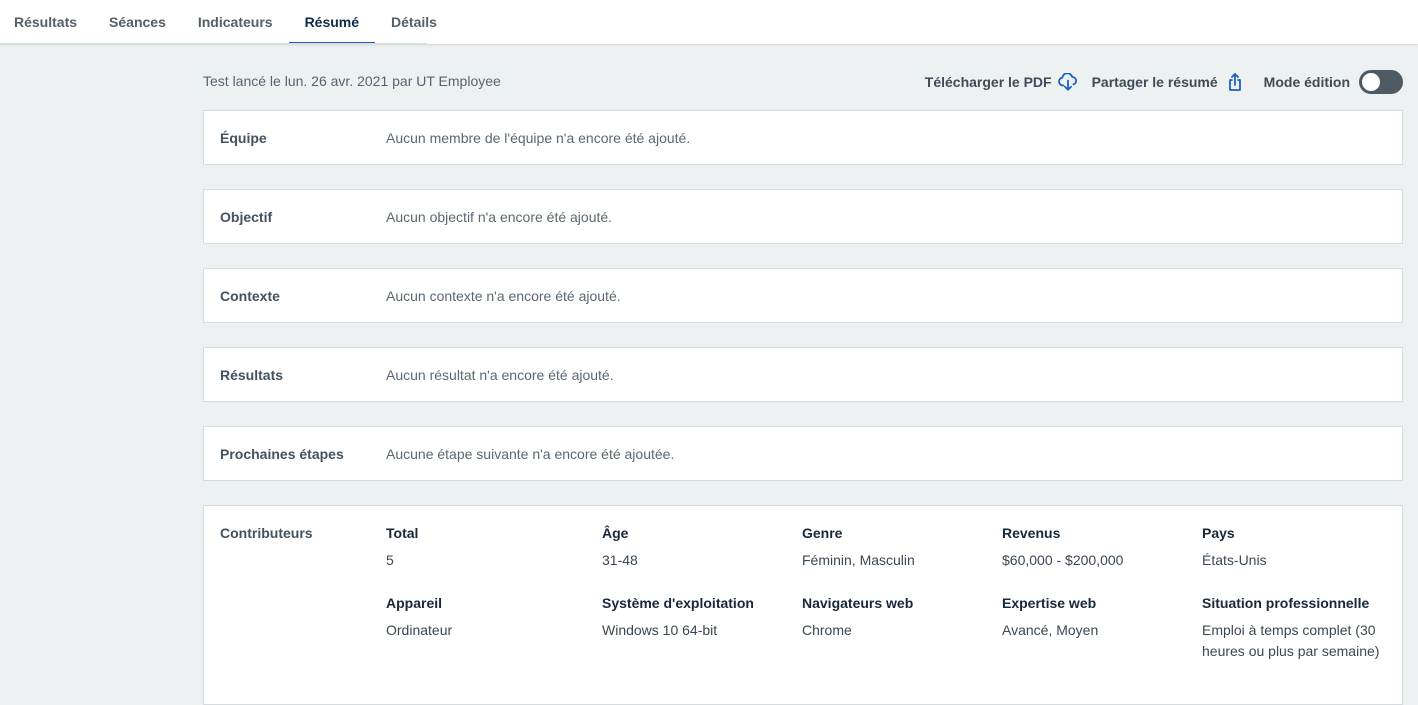 This screenshot has width=1418, height=705. What do you see at coordinates (1050, 630) in the screenshot?
I see `stat-value: Avancé, Moyen` at bounding box center [1050, 630].